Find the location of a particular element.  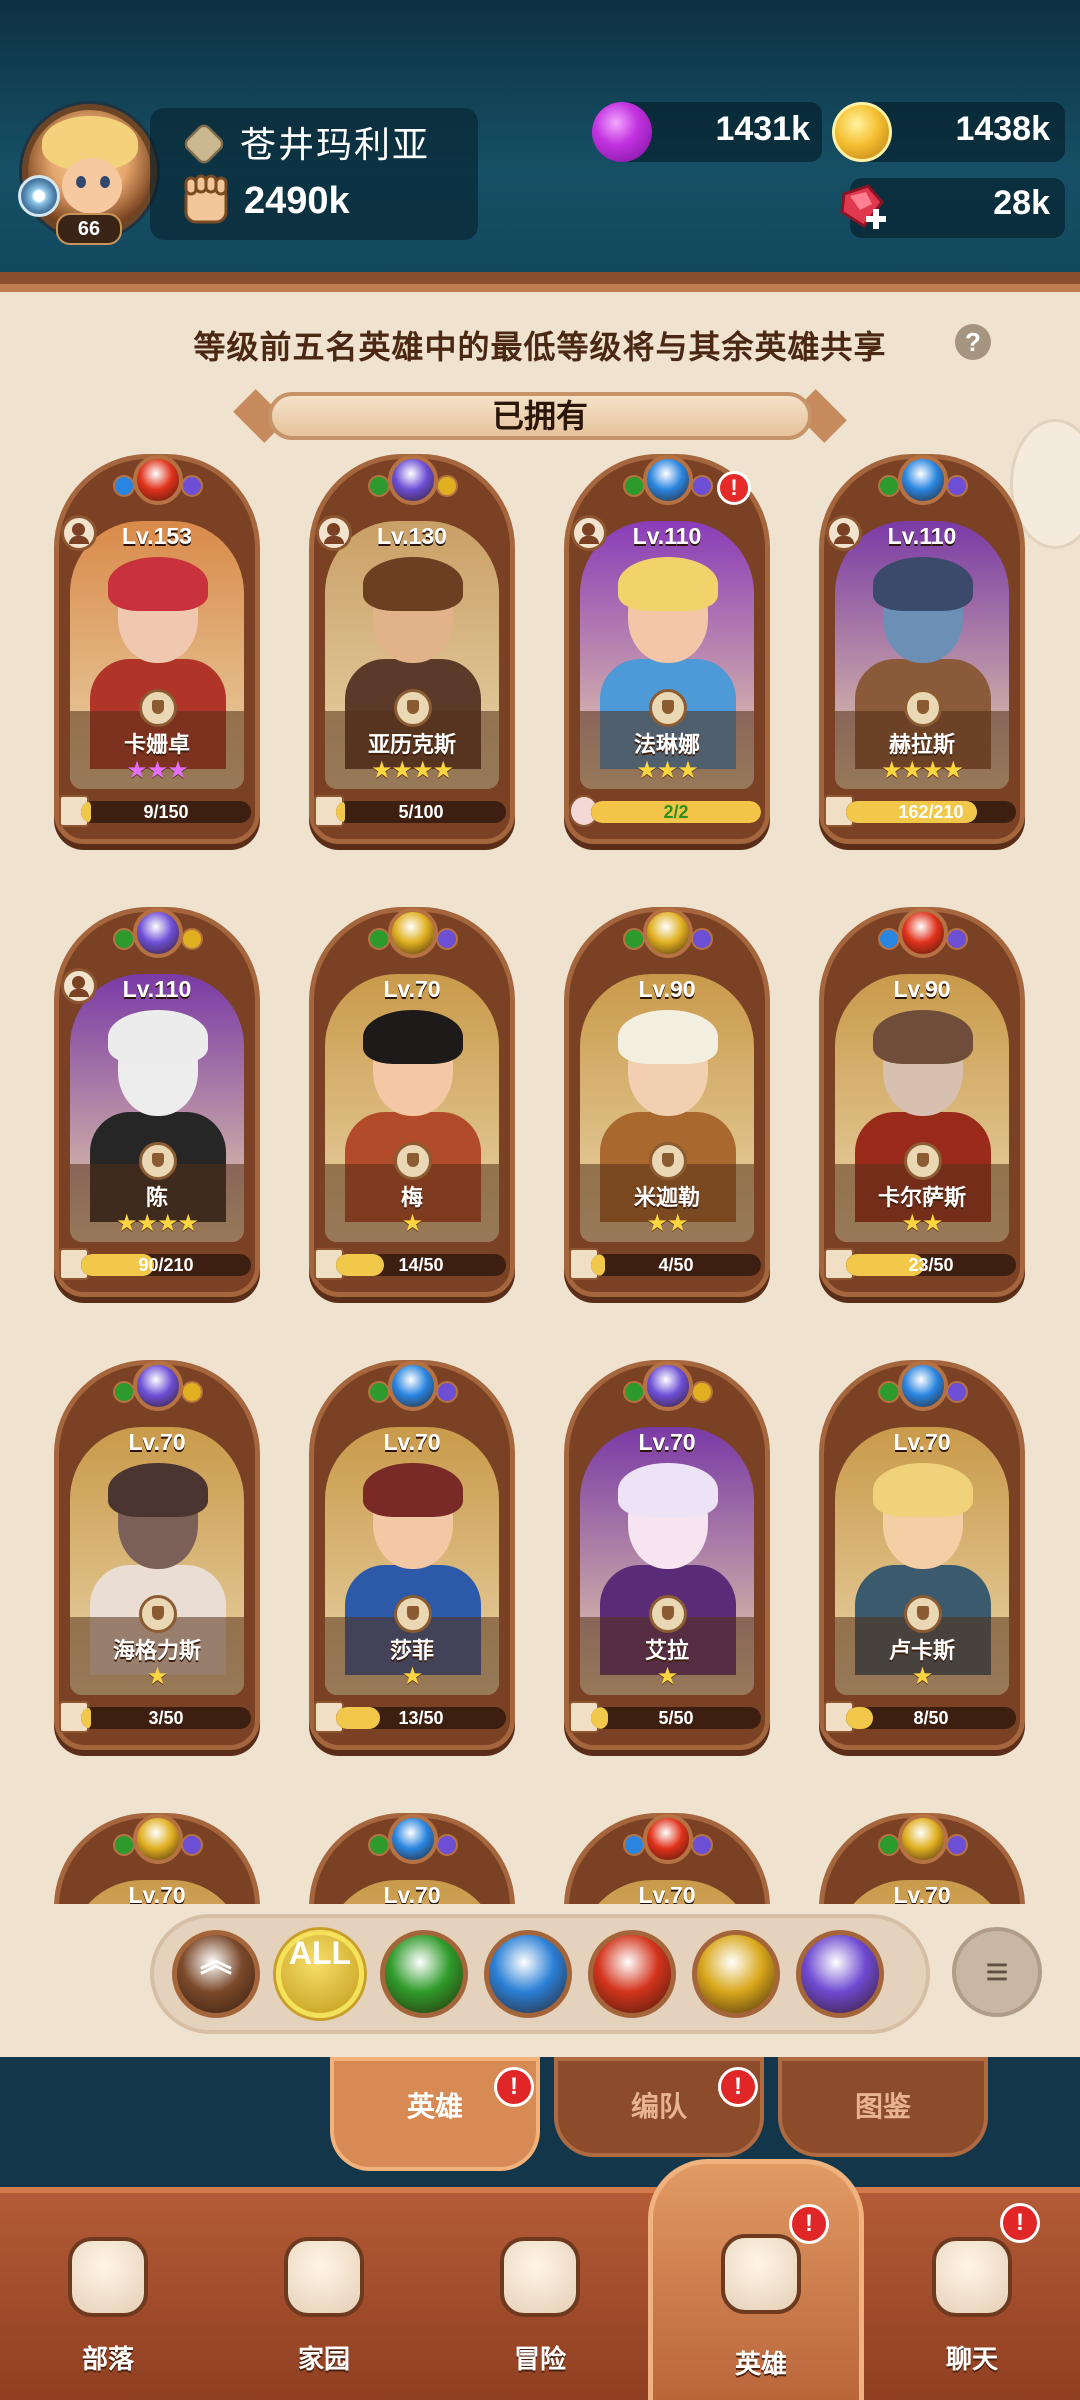

hero-portrait: 艾拉 ★ is located at coordinates (667, 1561).